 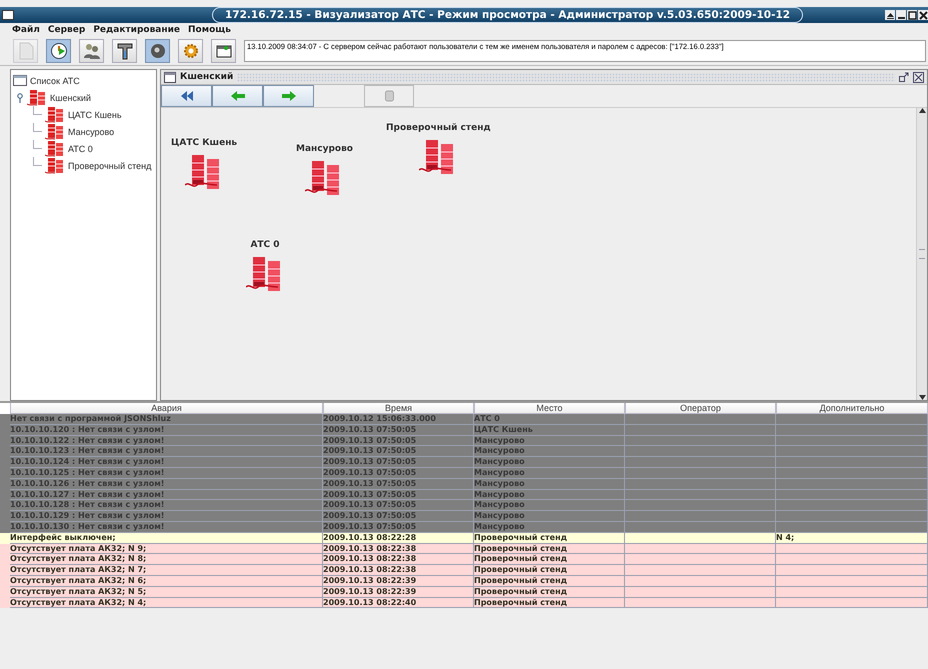 What do you see at coordinates (78, 580) in the screenshot?
I see `table-cell: Отсутствует плата АК32; N 6;` at bounding box center [78, 580].